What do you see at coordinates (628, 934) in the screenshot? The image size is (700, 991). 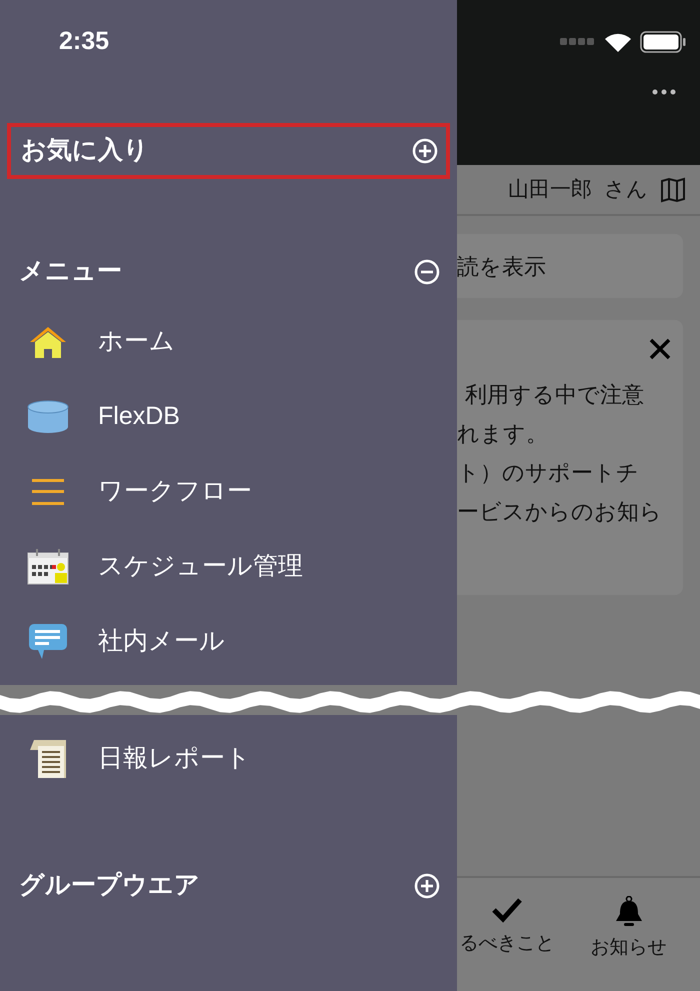 I see `nav-tab: お知らせ` at bounding box center [628, 934].